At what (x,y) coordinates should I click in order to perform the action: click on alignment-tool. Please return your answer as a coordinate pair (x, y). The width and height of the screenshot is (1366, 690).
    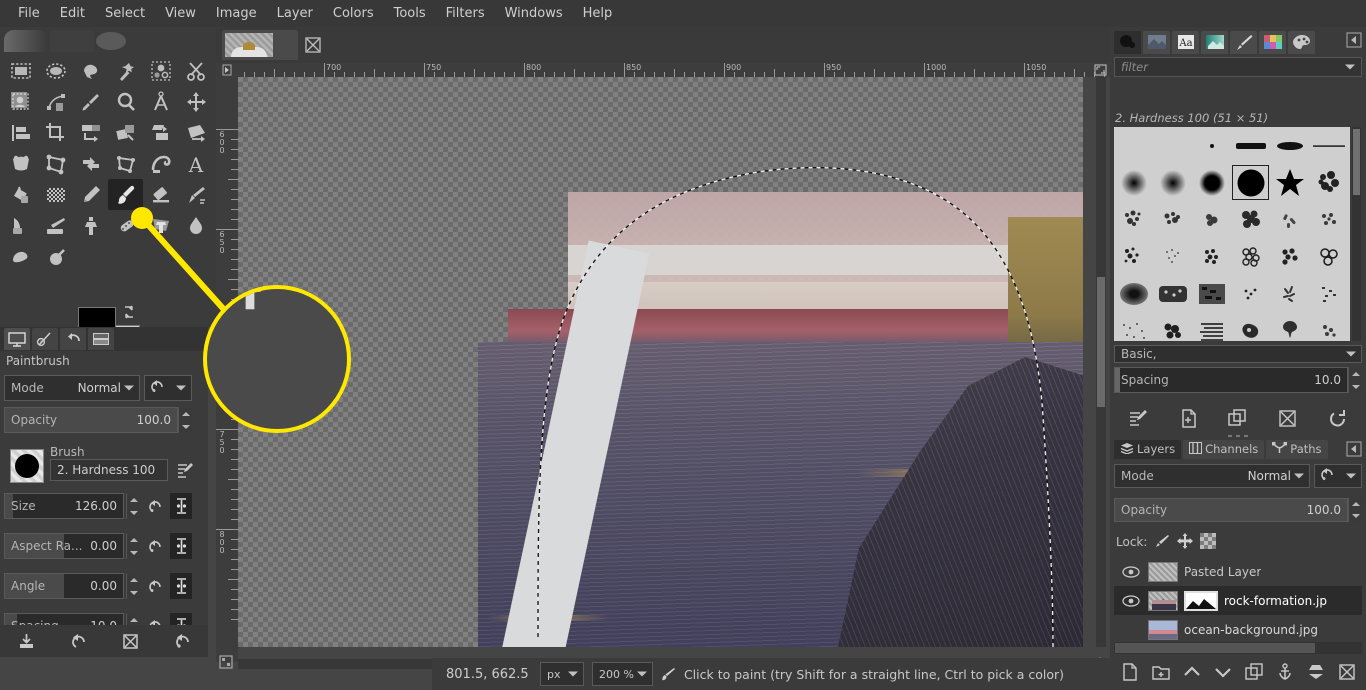
    Looking at the image, I should click on (20, 132).